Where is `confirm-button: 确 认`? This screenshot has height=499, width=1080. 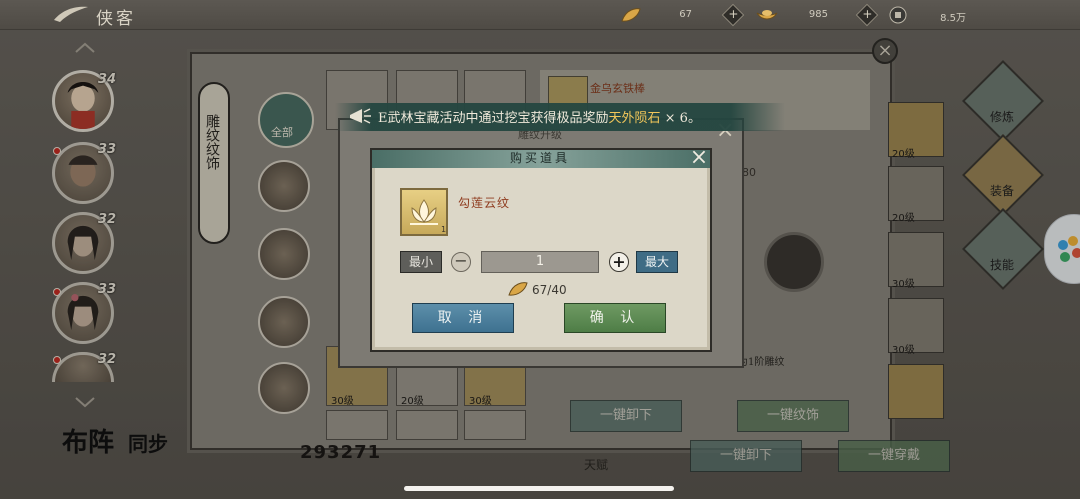
confirm-button: 确 认 is located at coordinates (615, 318).